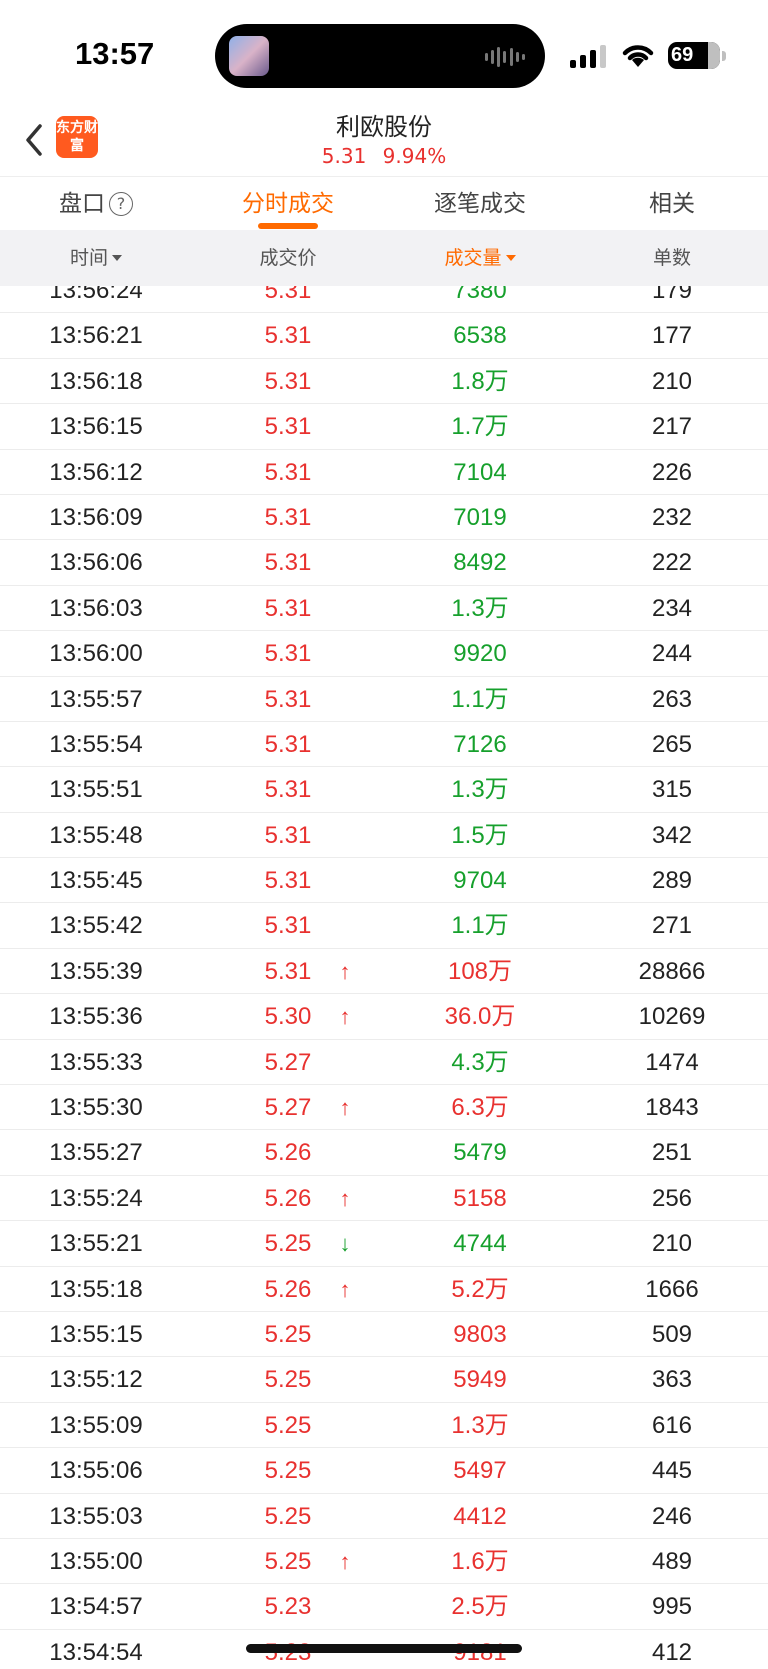  I want to click on trade-volume: 7019, so click(480, 517).